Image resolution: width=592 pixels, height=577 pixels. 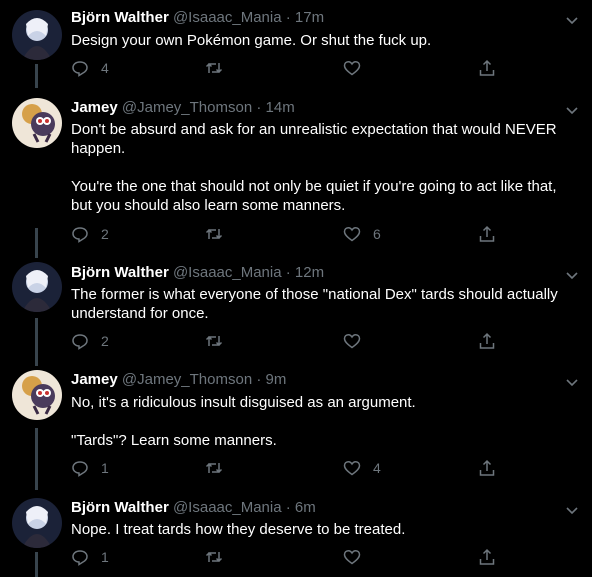 I want to click on tweet-header: Björn Walther @Isaaac_Mania · 6m, so click(x=193, y=507).